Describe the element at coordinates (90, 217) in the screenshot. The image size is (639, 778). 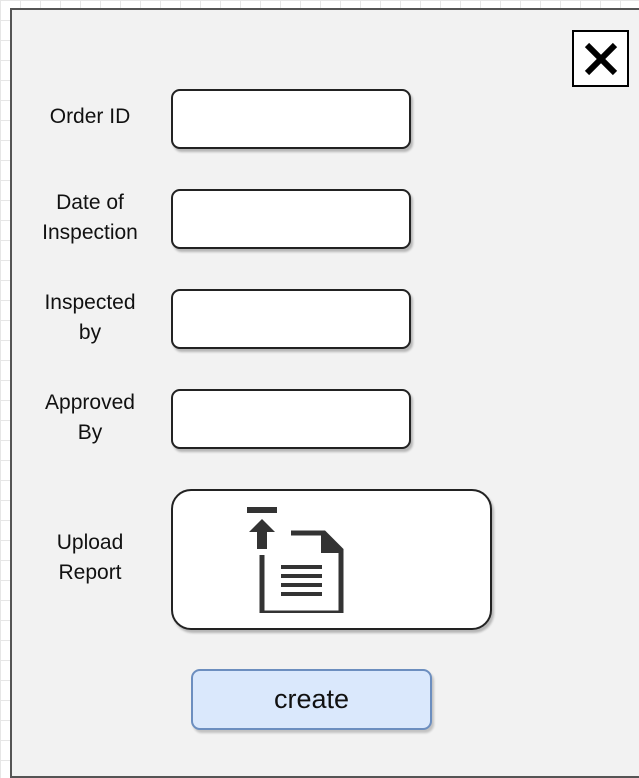
I see `date-of-inspection-label: Date of Inspection` at that location.